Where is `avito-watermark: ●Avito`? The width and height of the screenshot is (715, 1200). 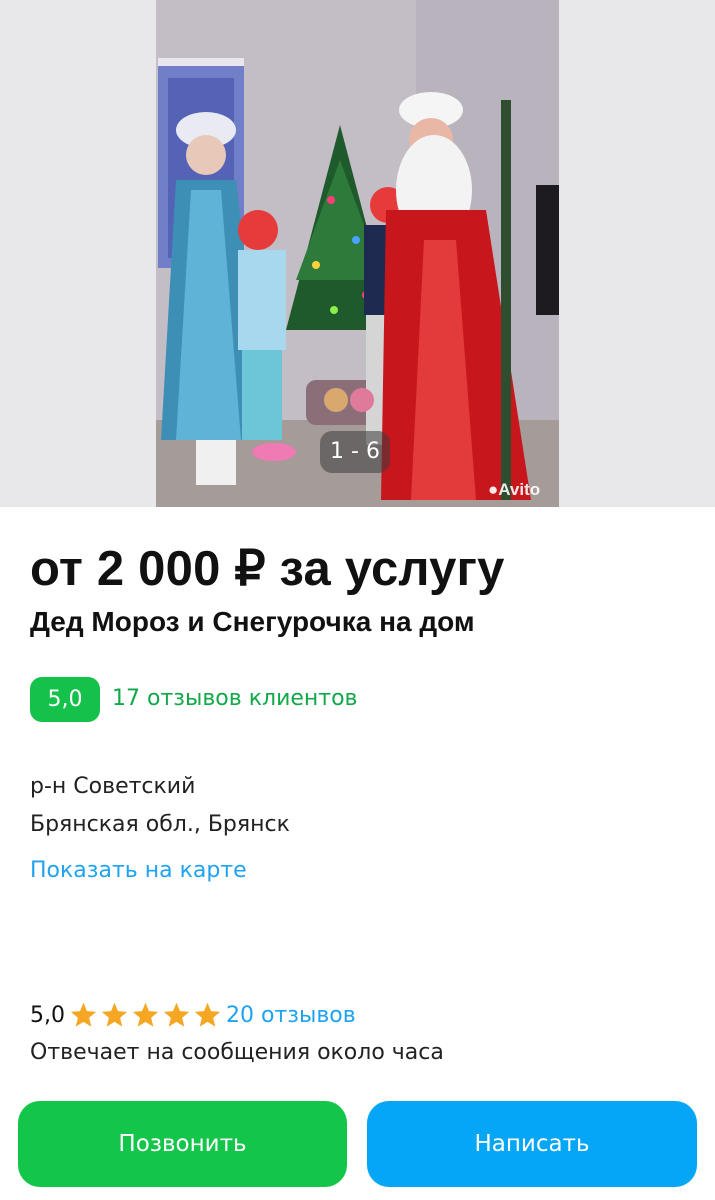 avito-watermark: ●Avito is located at coordinates (514, 490).